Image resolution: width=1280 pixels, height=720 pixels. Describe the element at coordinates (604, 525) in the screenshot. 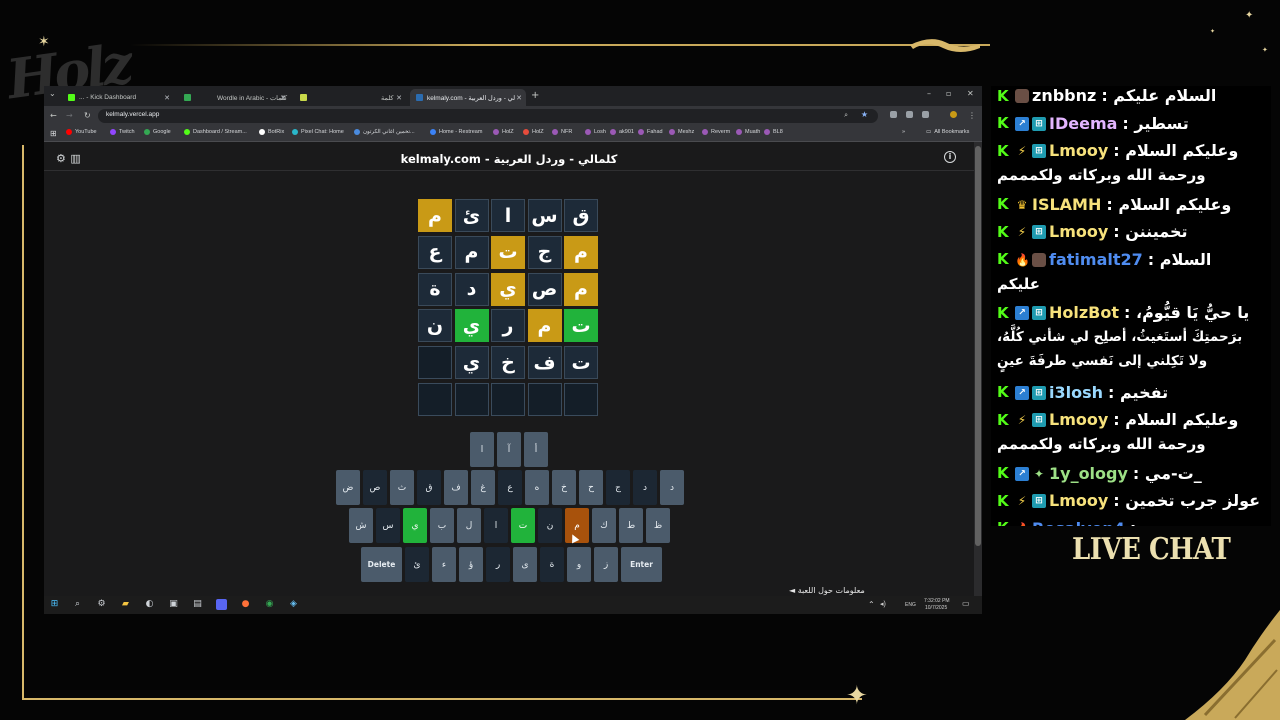

I see `letter-key: ك` at that location.